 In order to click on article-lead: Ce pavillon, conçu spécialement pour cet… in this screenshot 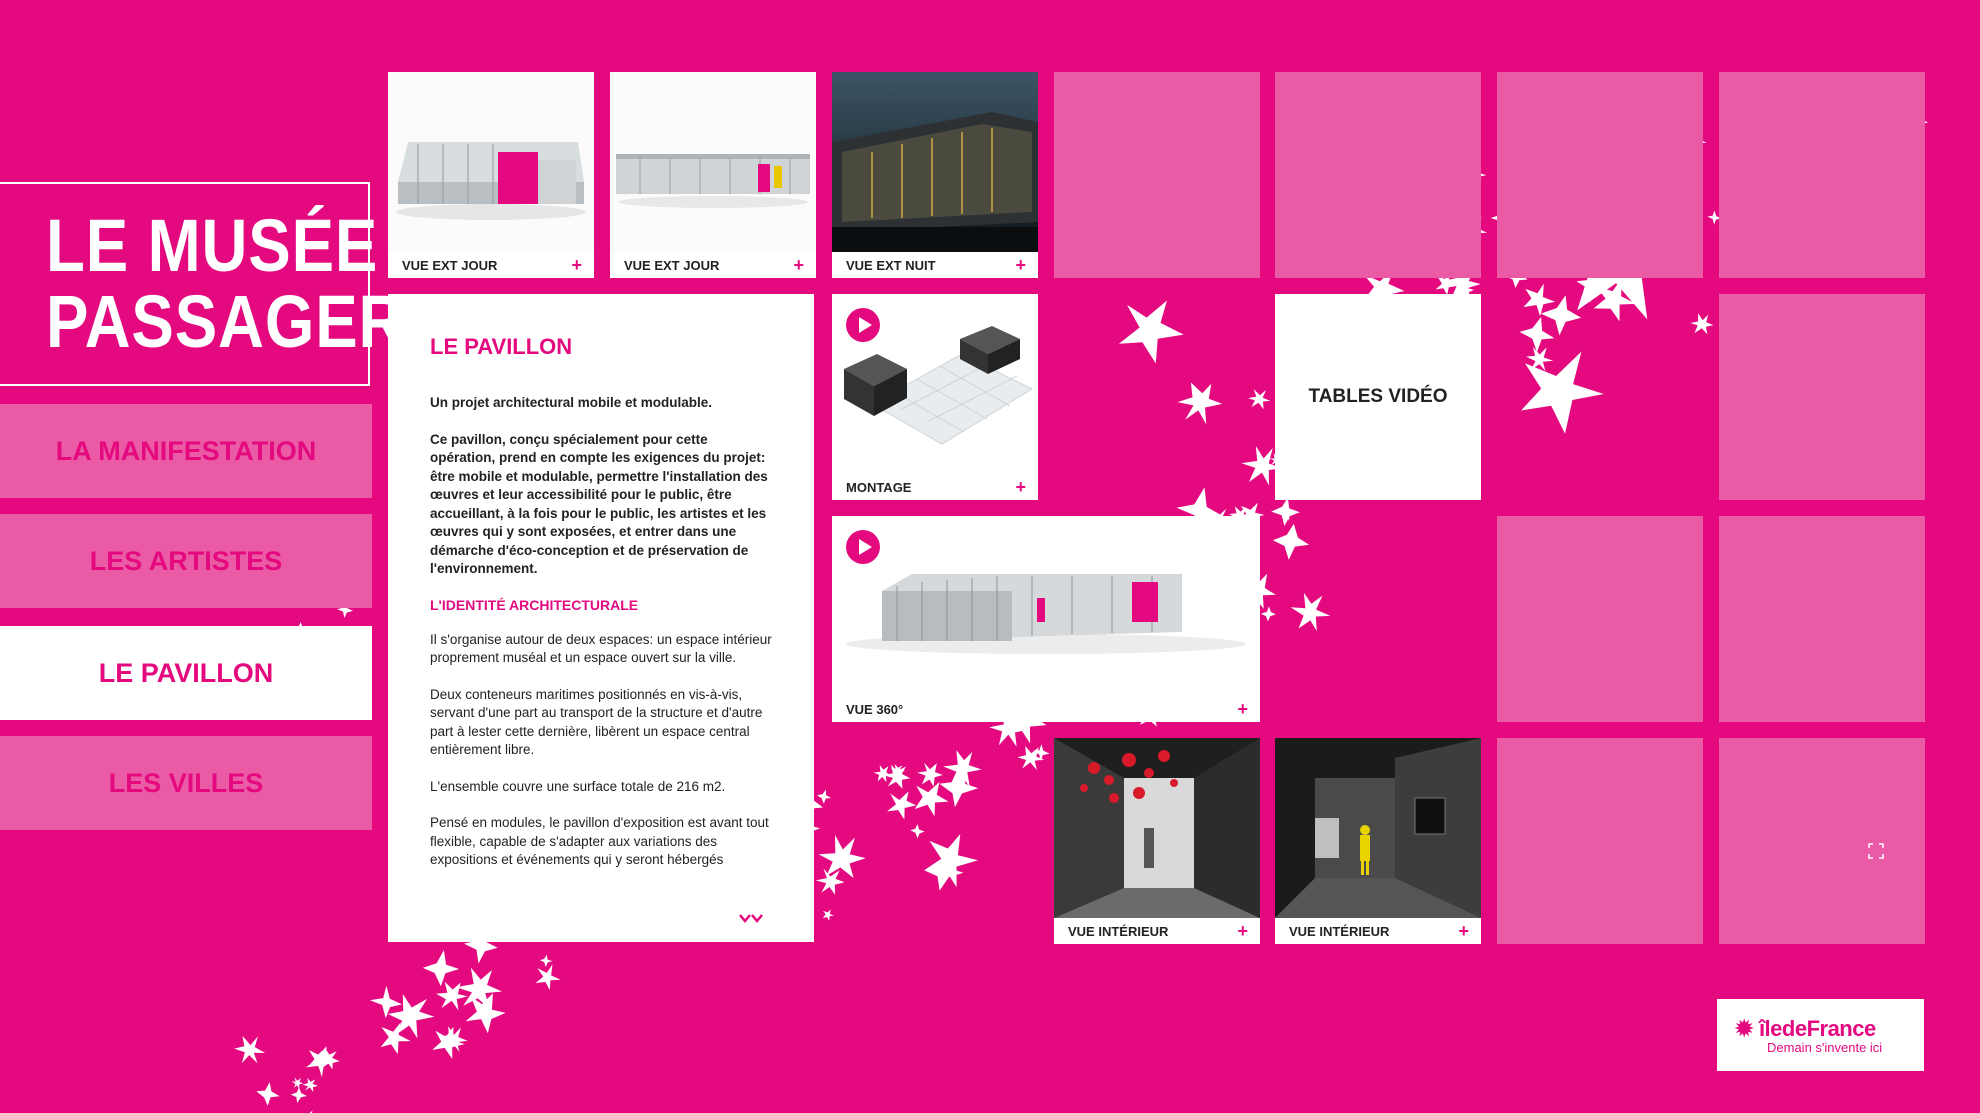, I will do `click(599, 504)`.